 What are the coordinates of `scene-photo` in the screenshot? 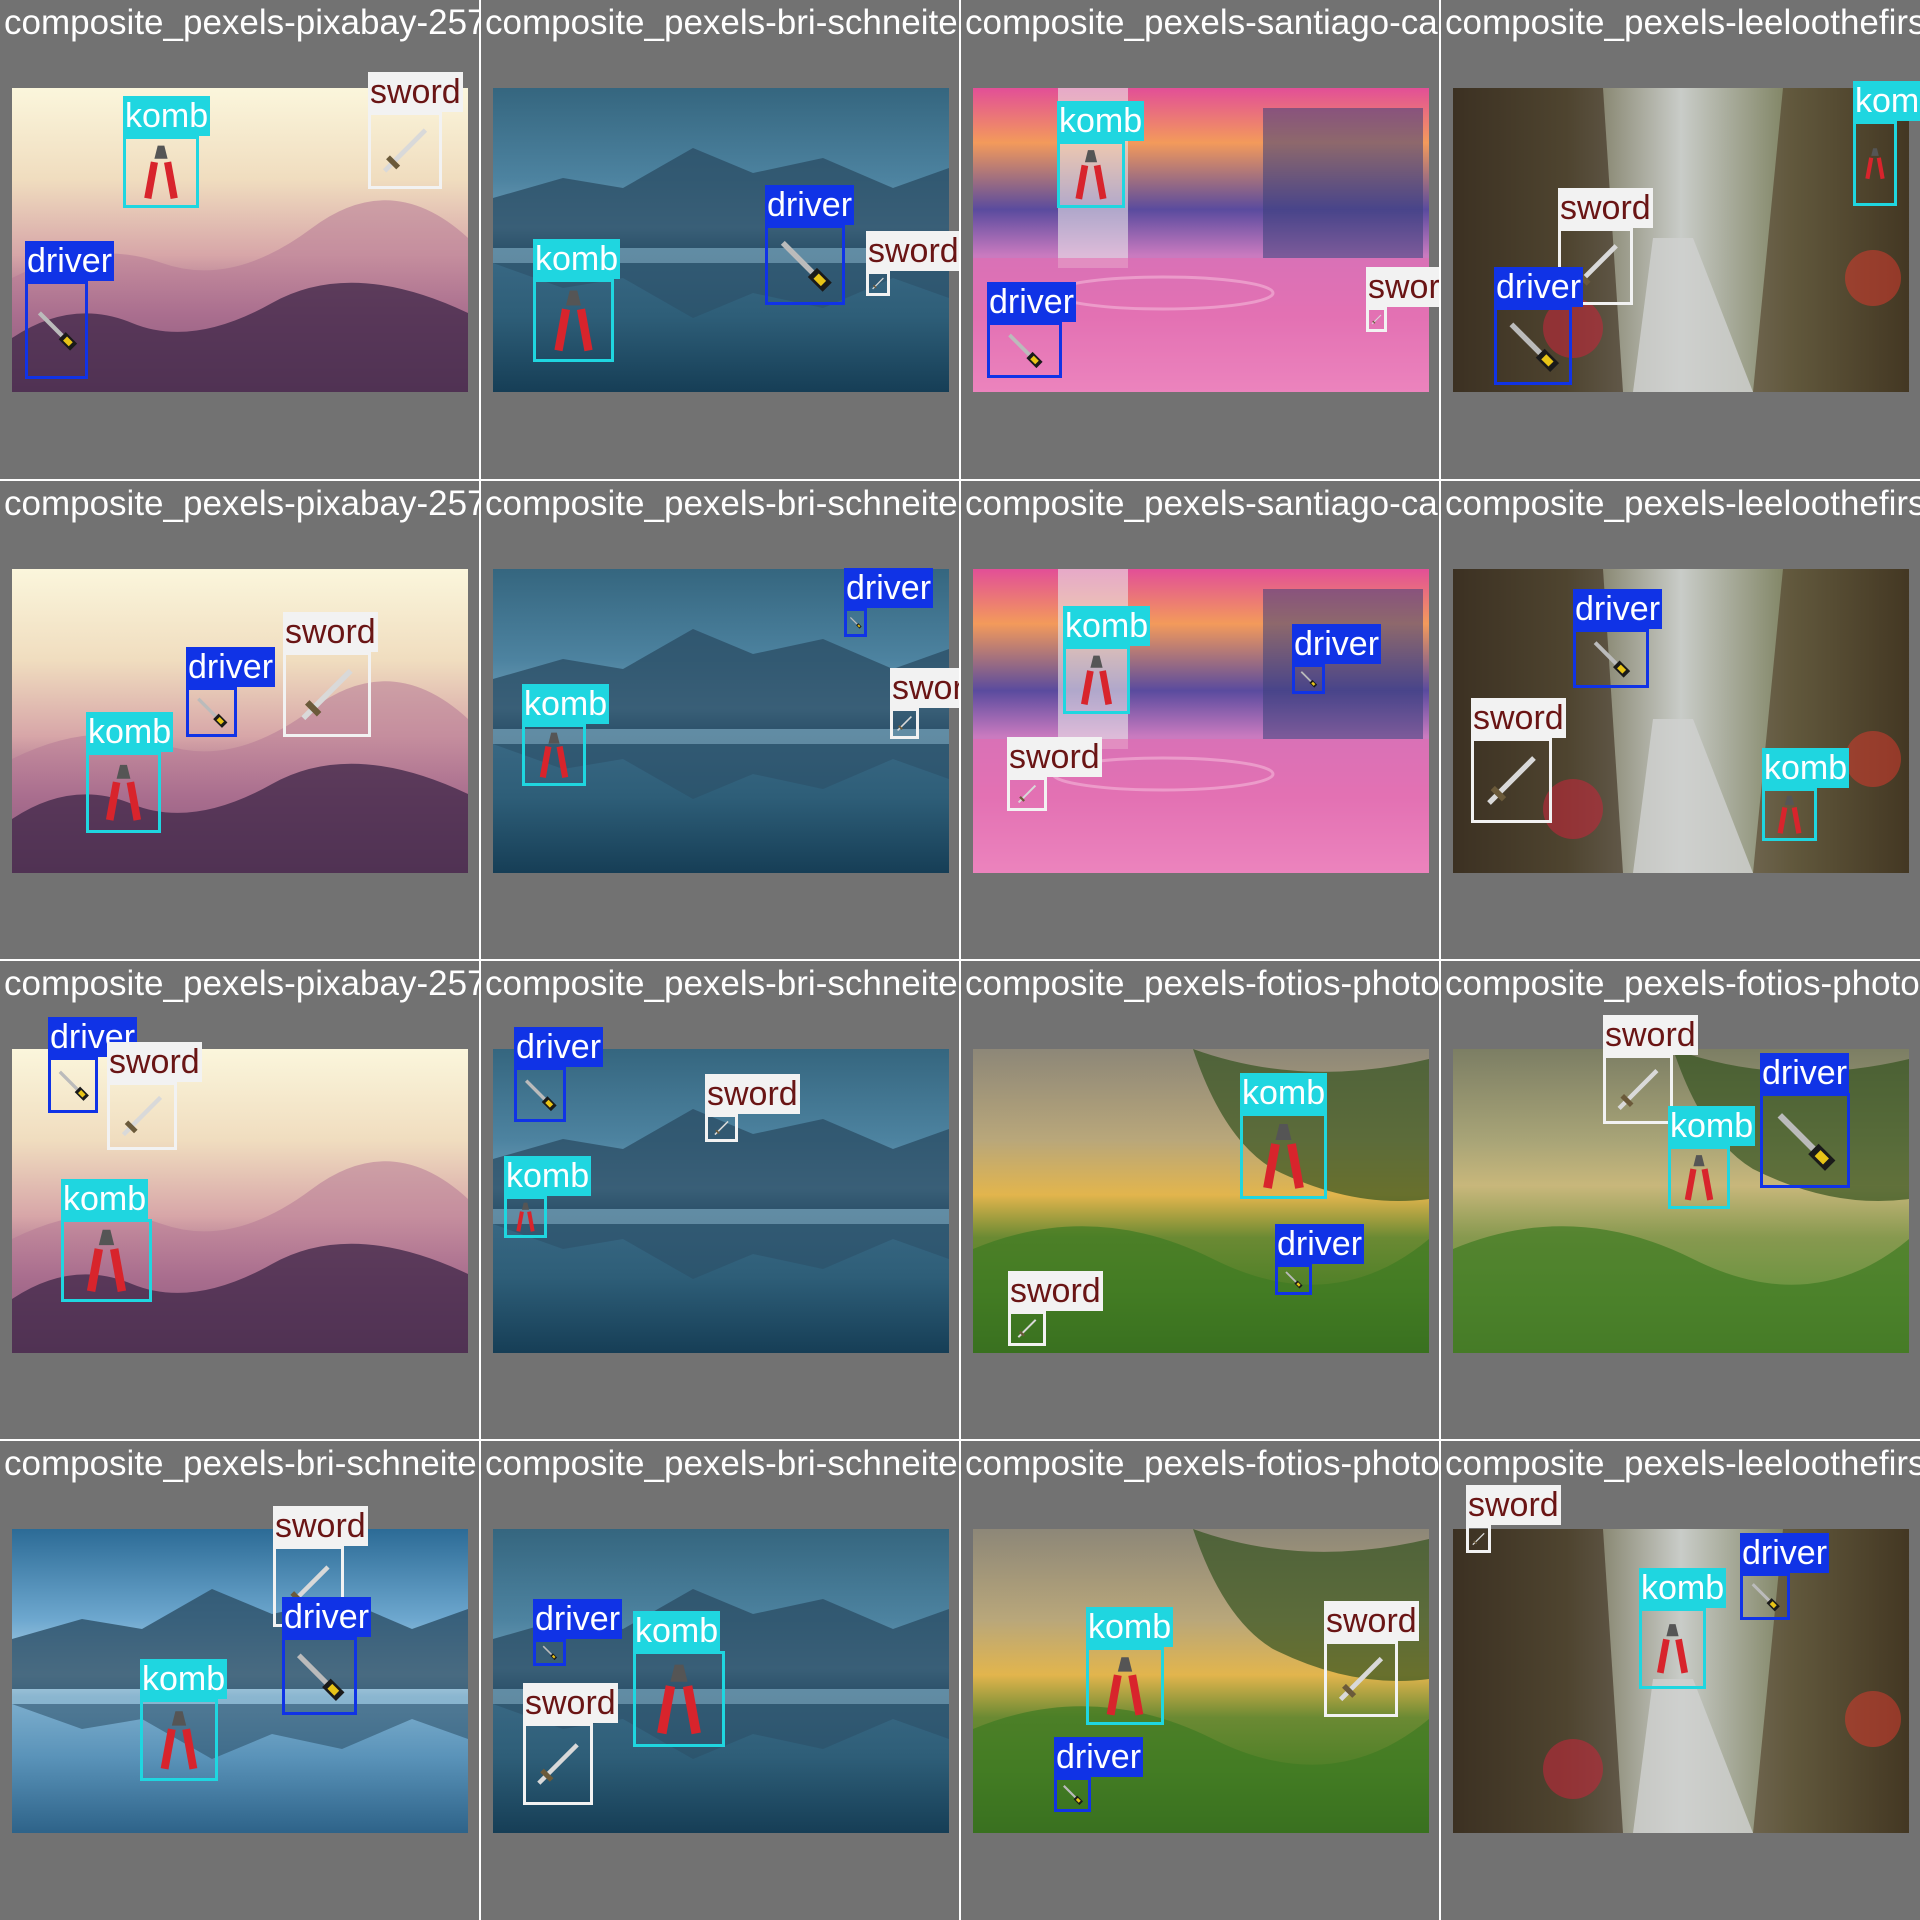 It's located at (240, 721).